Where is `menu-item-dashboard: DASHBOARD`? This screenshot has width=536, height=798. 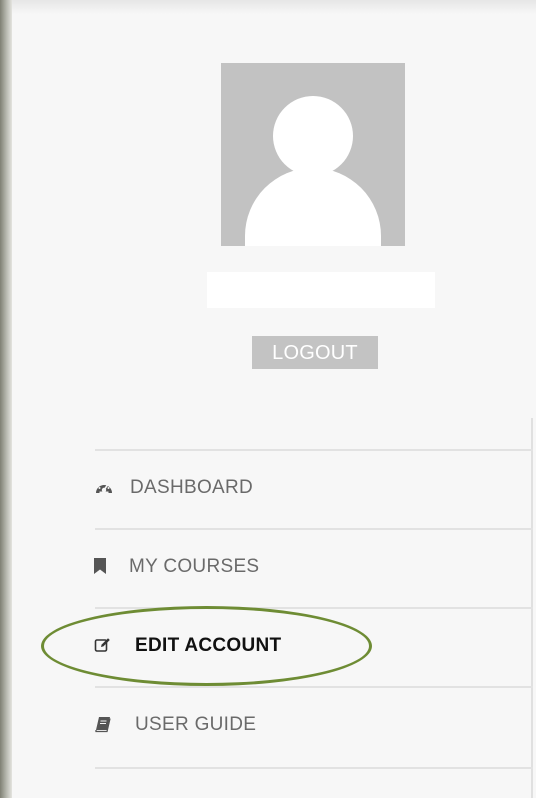
menu-item-dashboard: DASHBOARD is located at coordinates (173, 488).